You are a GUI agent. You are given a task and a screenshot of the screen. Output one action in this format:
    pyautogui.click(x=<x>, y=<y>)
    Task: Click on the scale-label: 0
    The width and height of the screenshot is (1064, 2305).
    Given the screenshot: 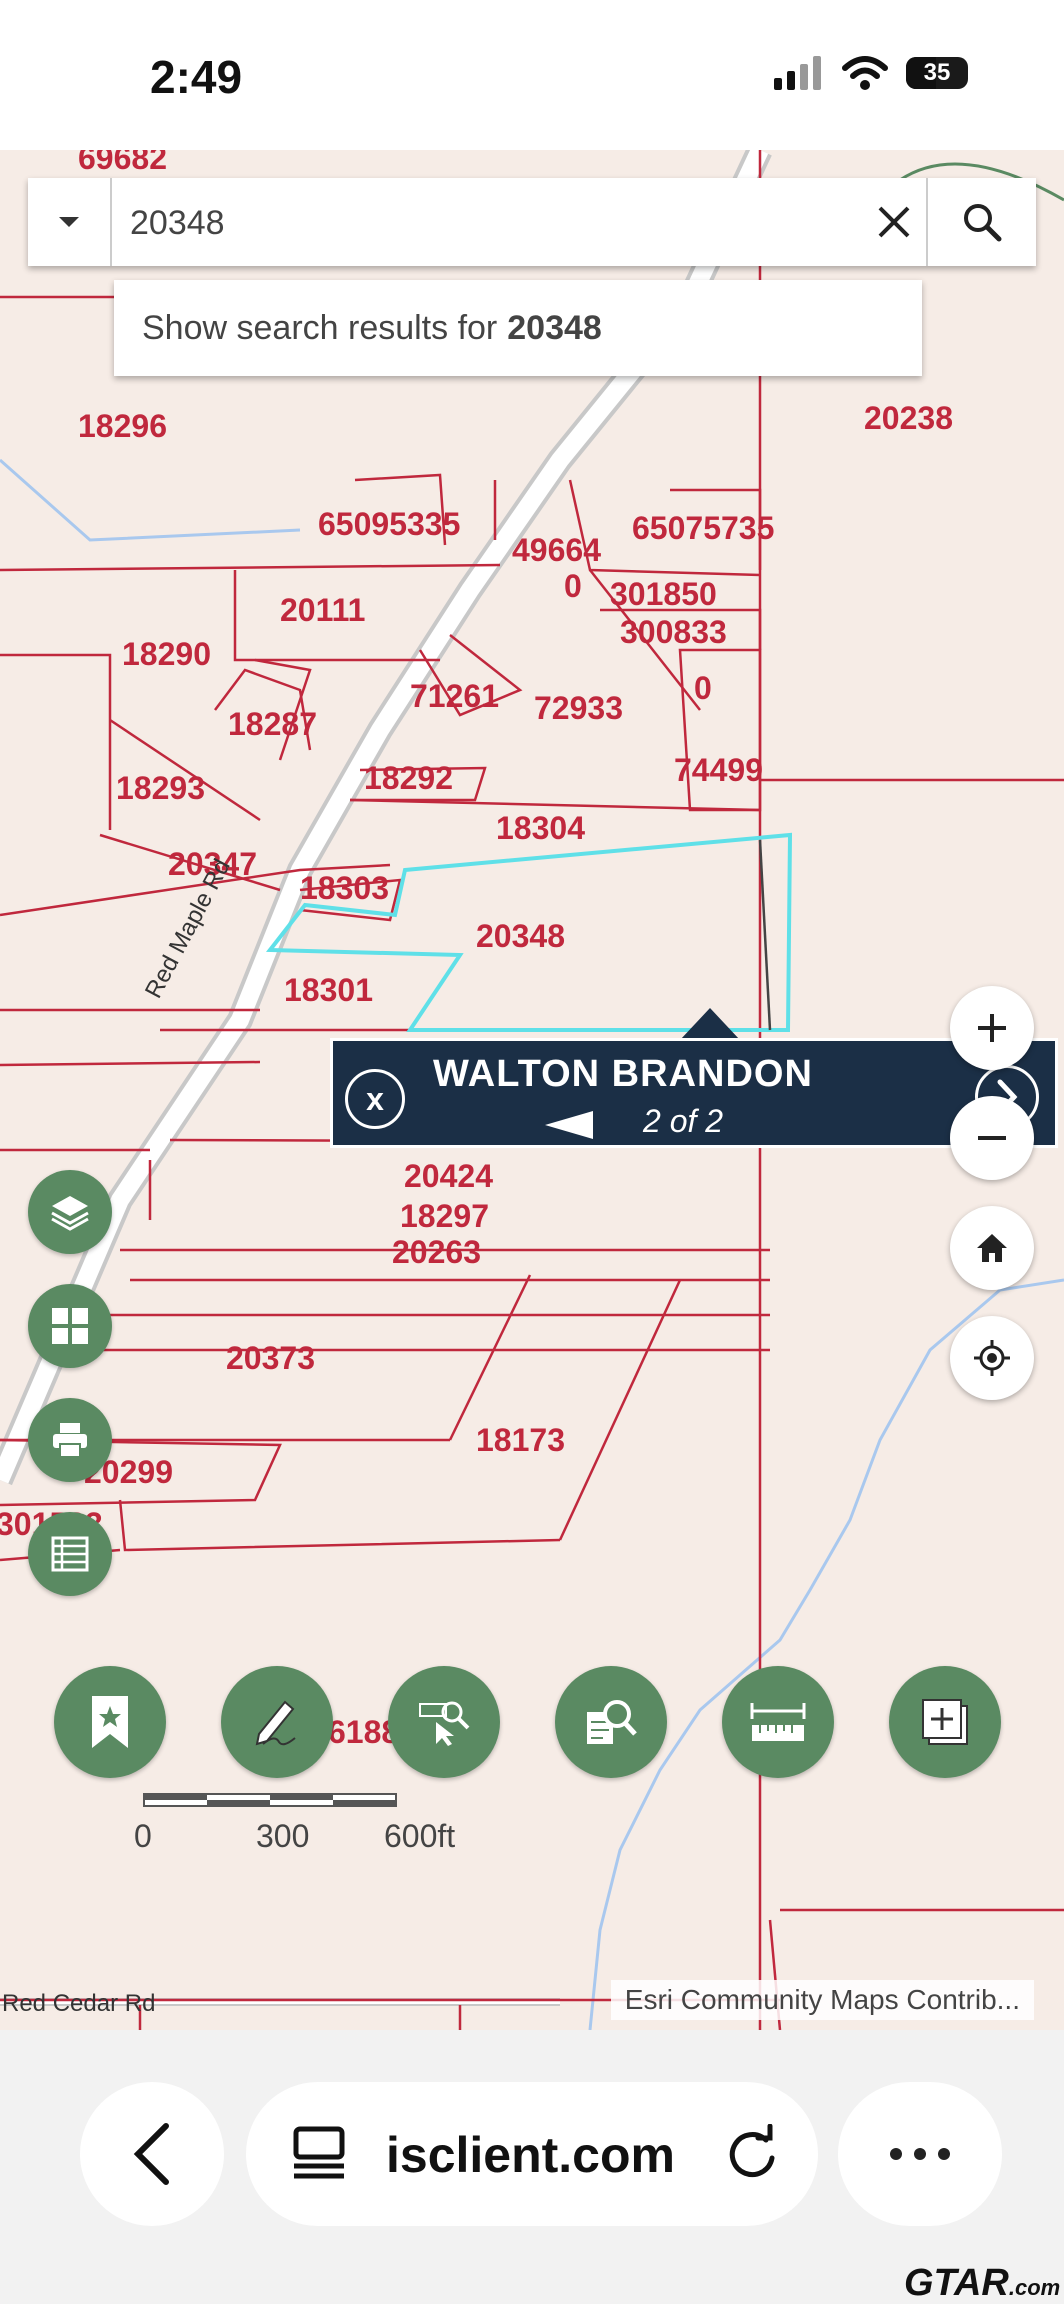 What is the action you would take?
    pyautogui.click(x=143, y=1836)
    